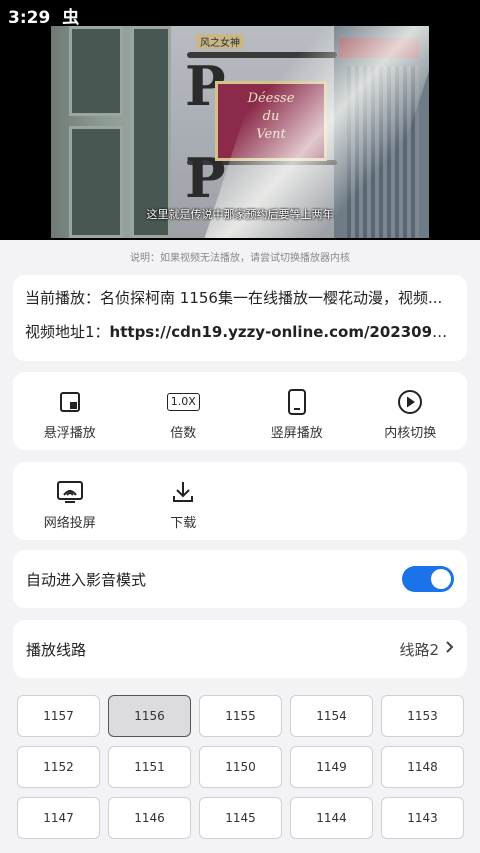 The image size is (480, 853). I want to click on episode-button: 1146, so click(149, 818).